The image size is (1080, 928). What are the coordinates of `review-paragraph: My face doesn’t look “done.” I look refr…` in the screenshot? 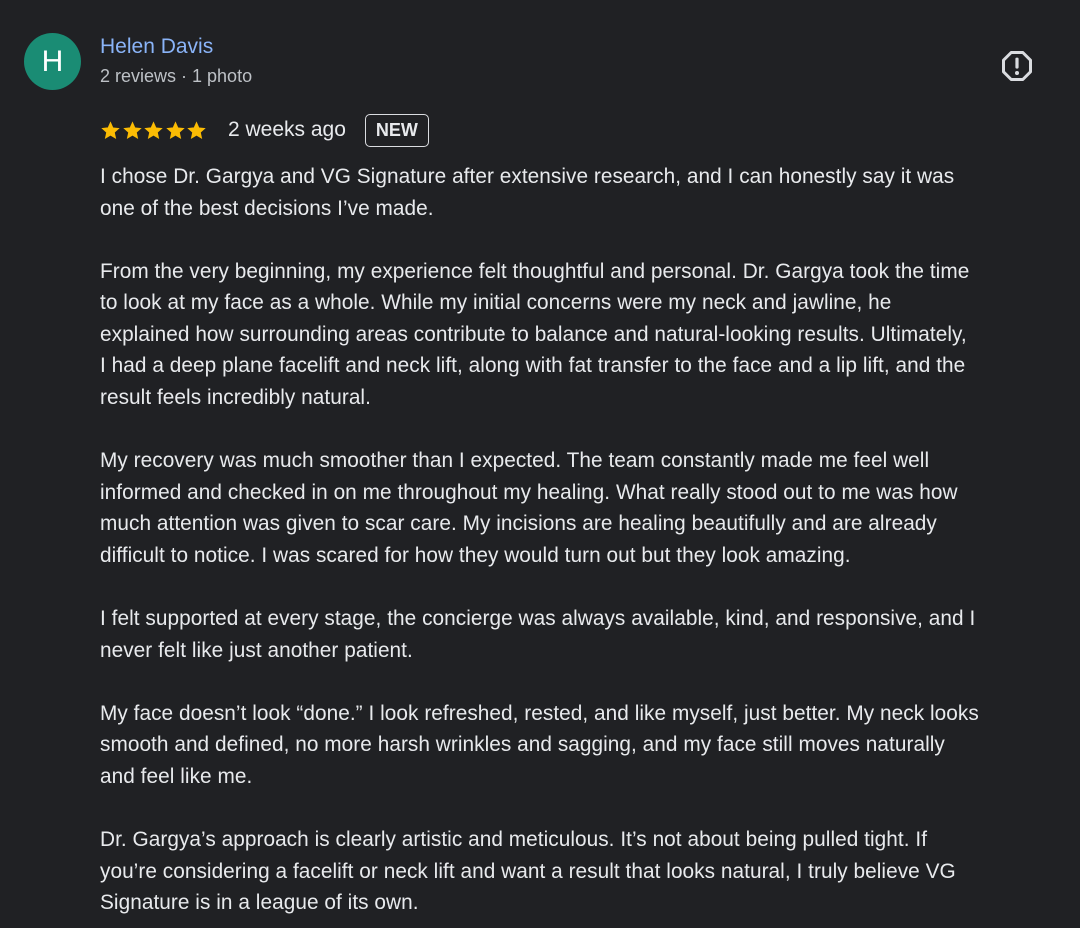 It's located at (539, 744).